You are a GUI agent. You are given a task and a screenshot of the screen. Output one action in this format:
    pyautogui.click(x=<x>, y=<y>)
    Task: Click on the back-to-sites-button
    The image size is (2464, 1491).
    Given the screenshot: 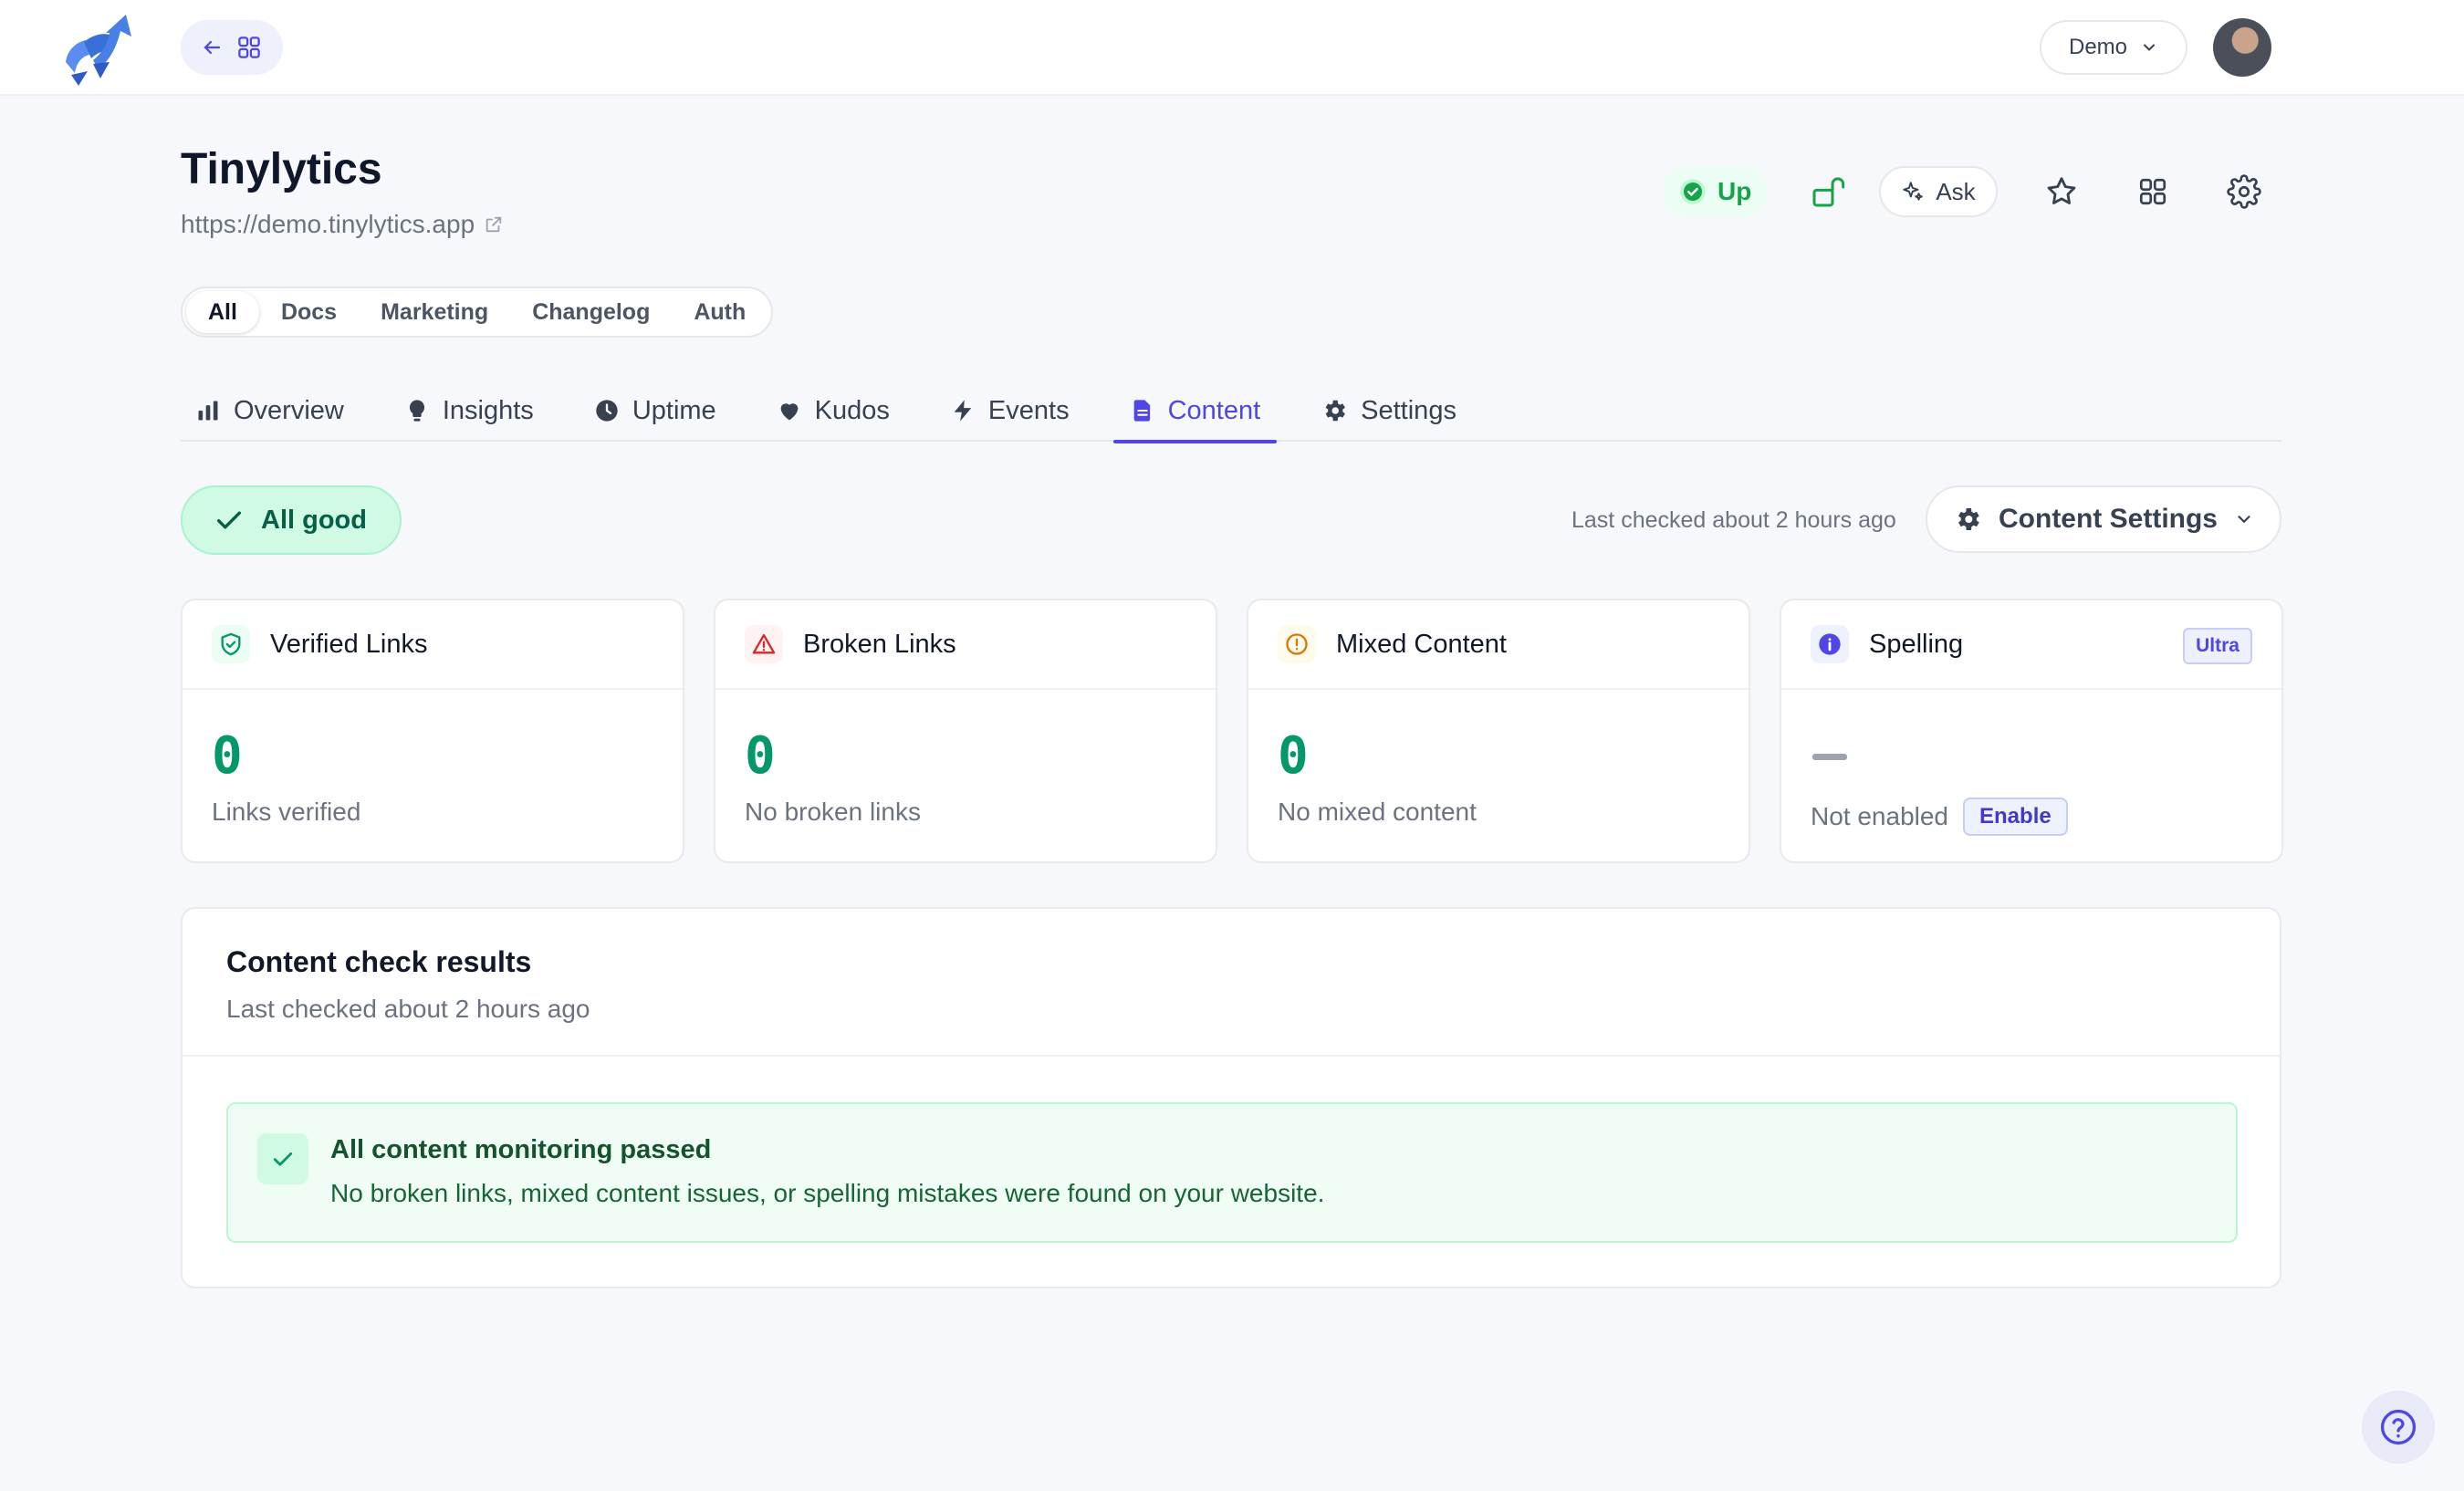 What is the action you would take?
    pyautogui.click(x=232, y=47)
    